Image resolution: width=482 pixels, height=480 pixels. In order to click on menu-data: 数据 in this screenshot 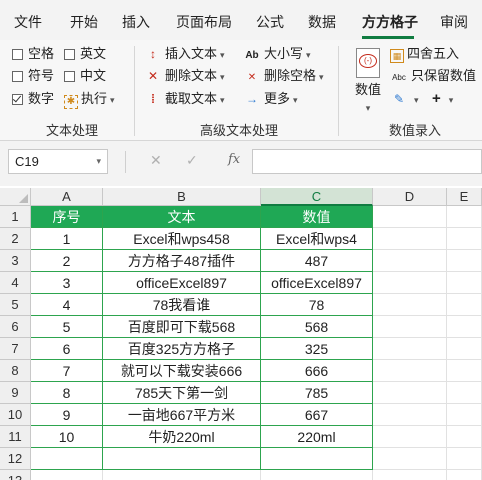, I will do `click(322, 19)`.